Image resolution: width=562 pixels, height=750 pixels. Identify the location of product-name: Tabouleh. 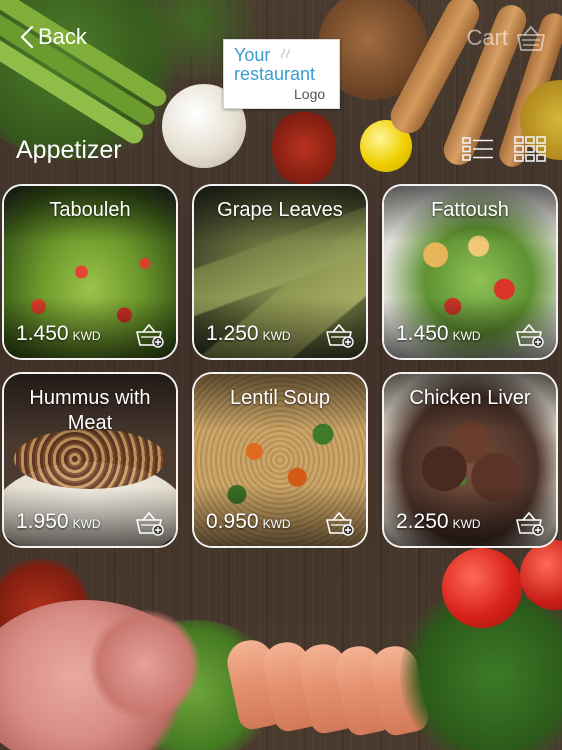
(90, 210).